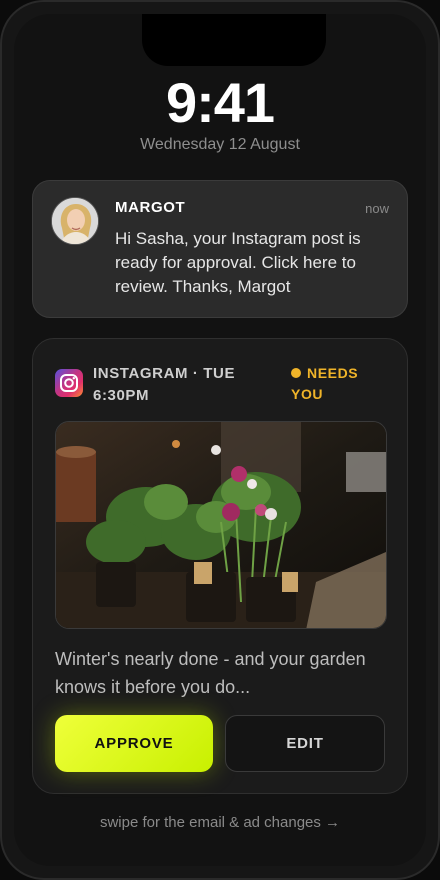 The height and width of the screenshot is (880, 440). What do you see at coordinates (296, 373) in the screenshot?
I see `status-dot-icon` at bounding box center [296, 373].